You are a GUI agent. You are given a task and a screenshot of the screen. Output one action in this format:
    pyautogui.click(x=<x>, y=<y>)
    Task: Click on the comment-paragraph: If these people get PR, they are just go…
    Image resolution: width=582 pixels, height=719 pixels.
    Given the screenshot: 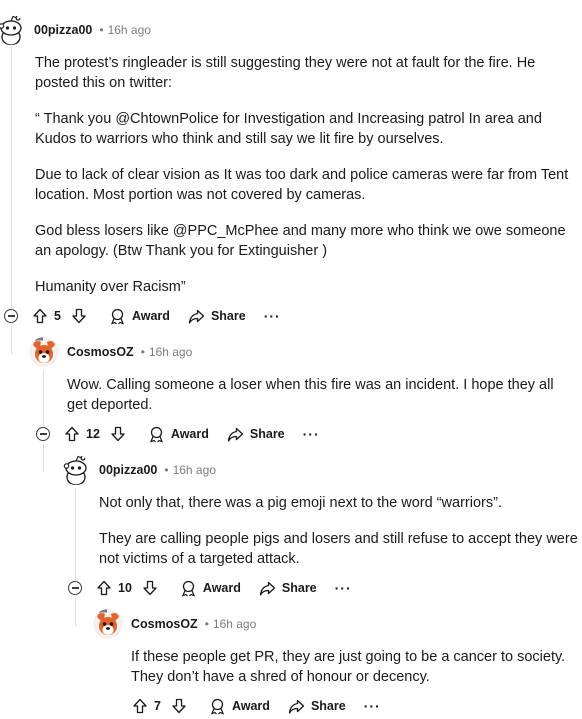 What is the action you would take?
    pyautogui.click(x=348, y=667)
    